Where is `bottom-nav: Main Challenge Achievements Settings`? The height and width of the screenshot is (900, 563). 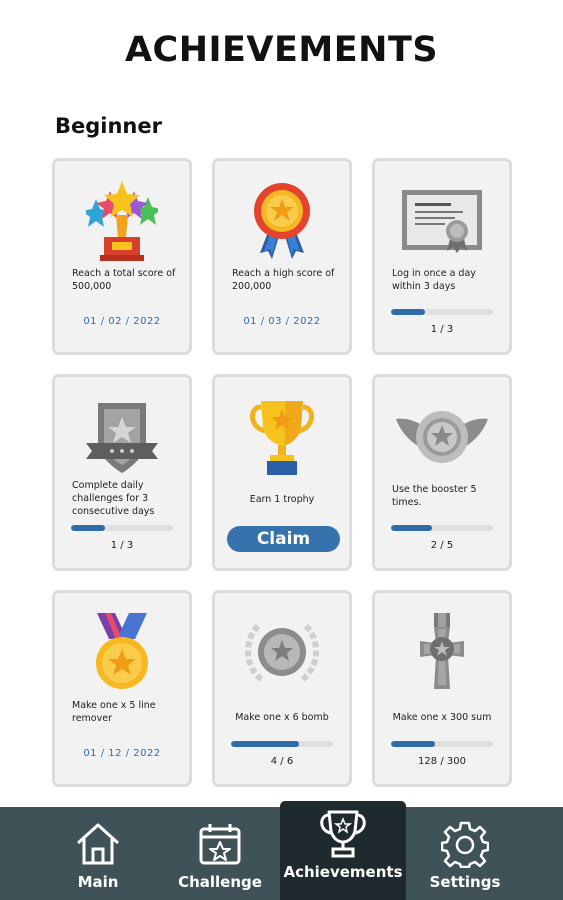
bottom-nav: Main Challenge Achievements Settings is located at coordinates (281, 850).